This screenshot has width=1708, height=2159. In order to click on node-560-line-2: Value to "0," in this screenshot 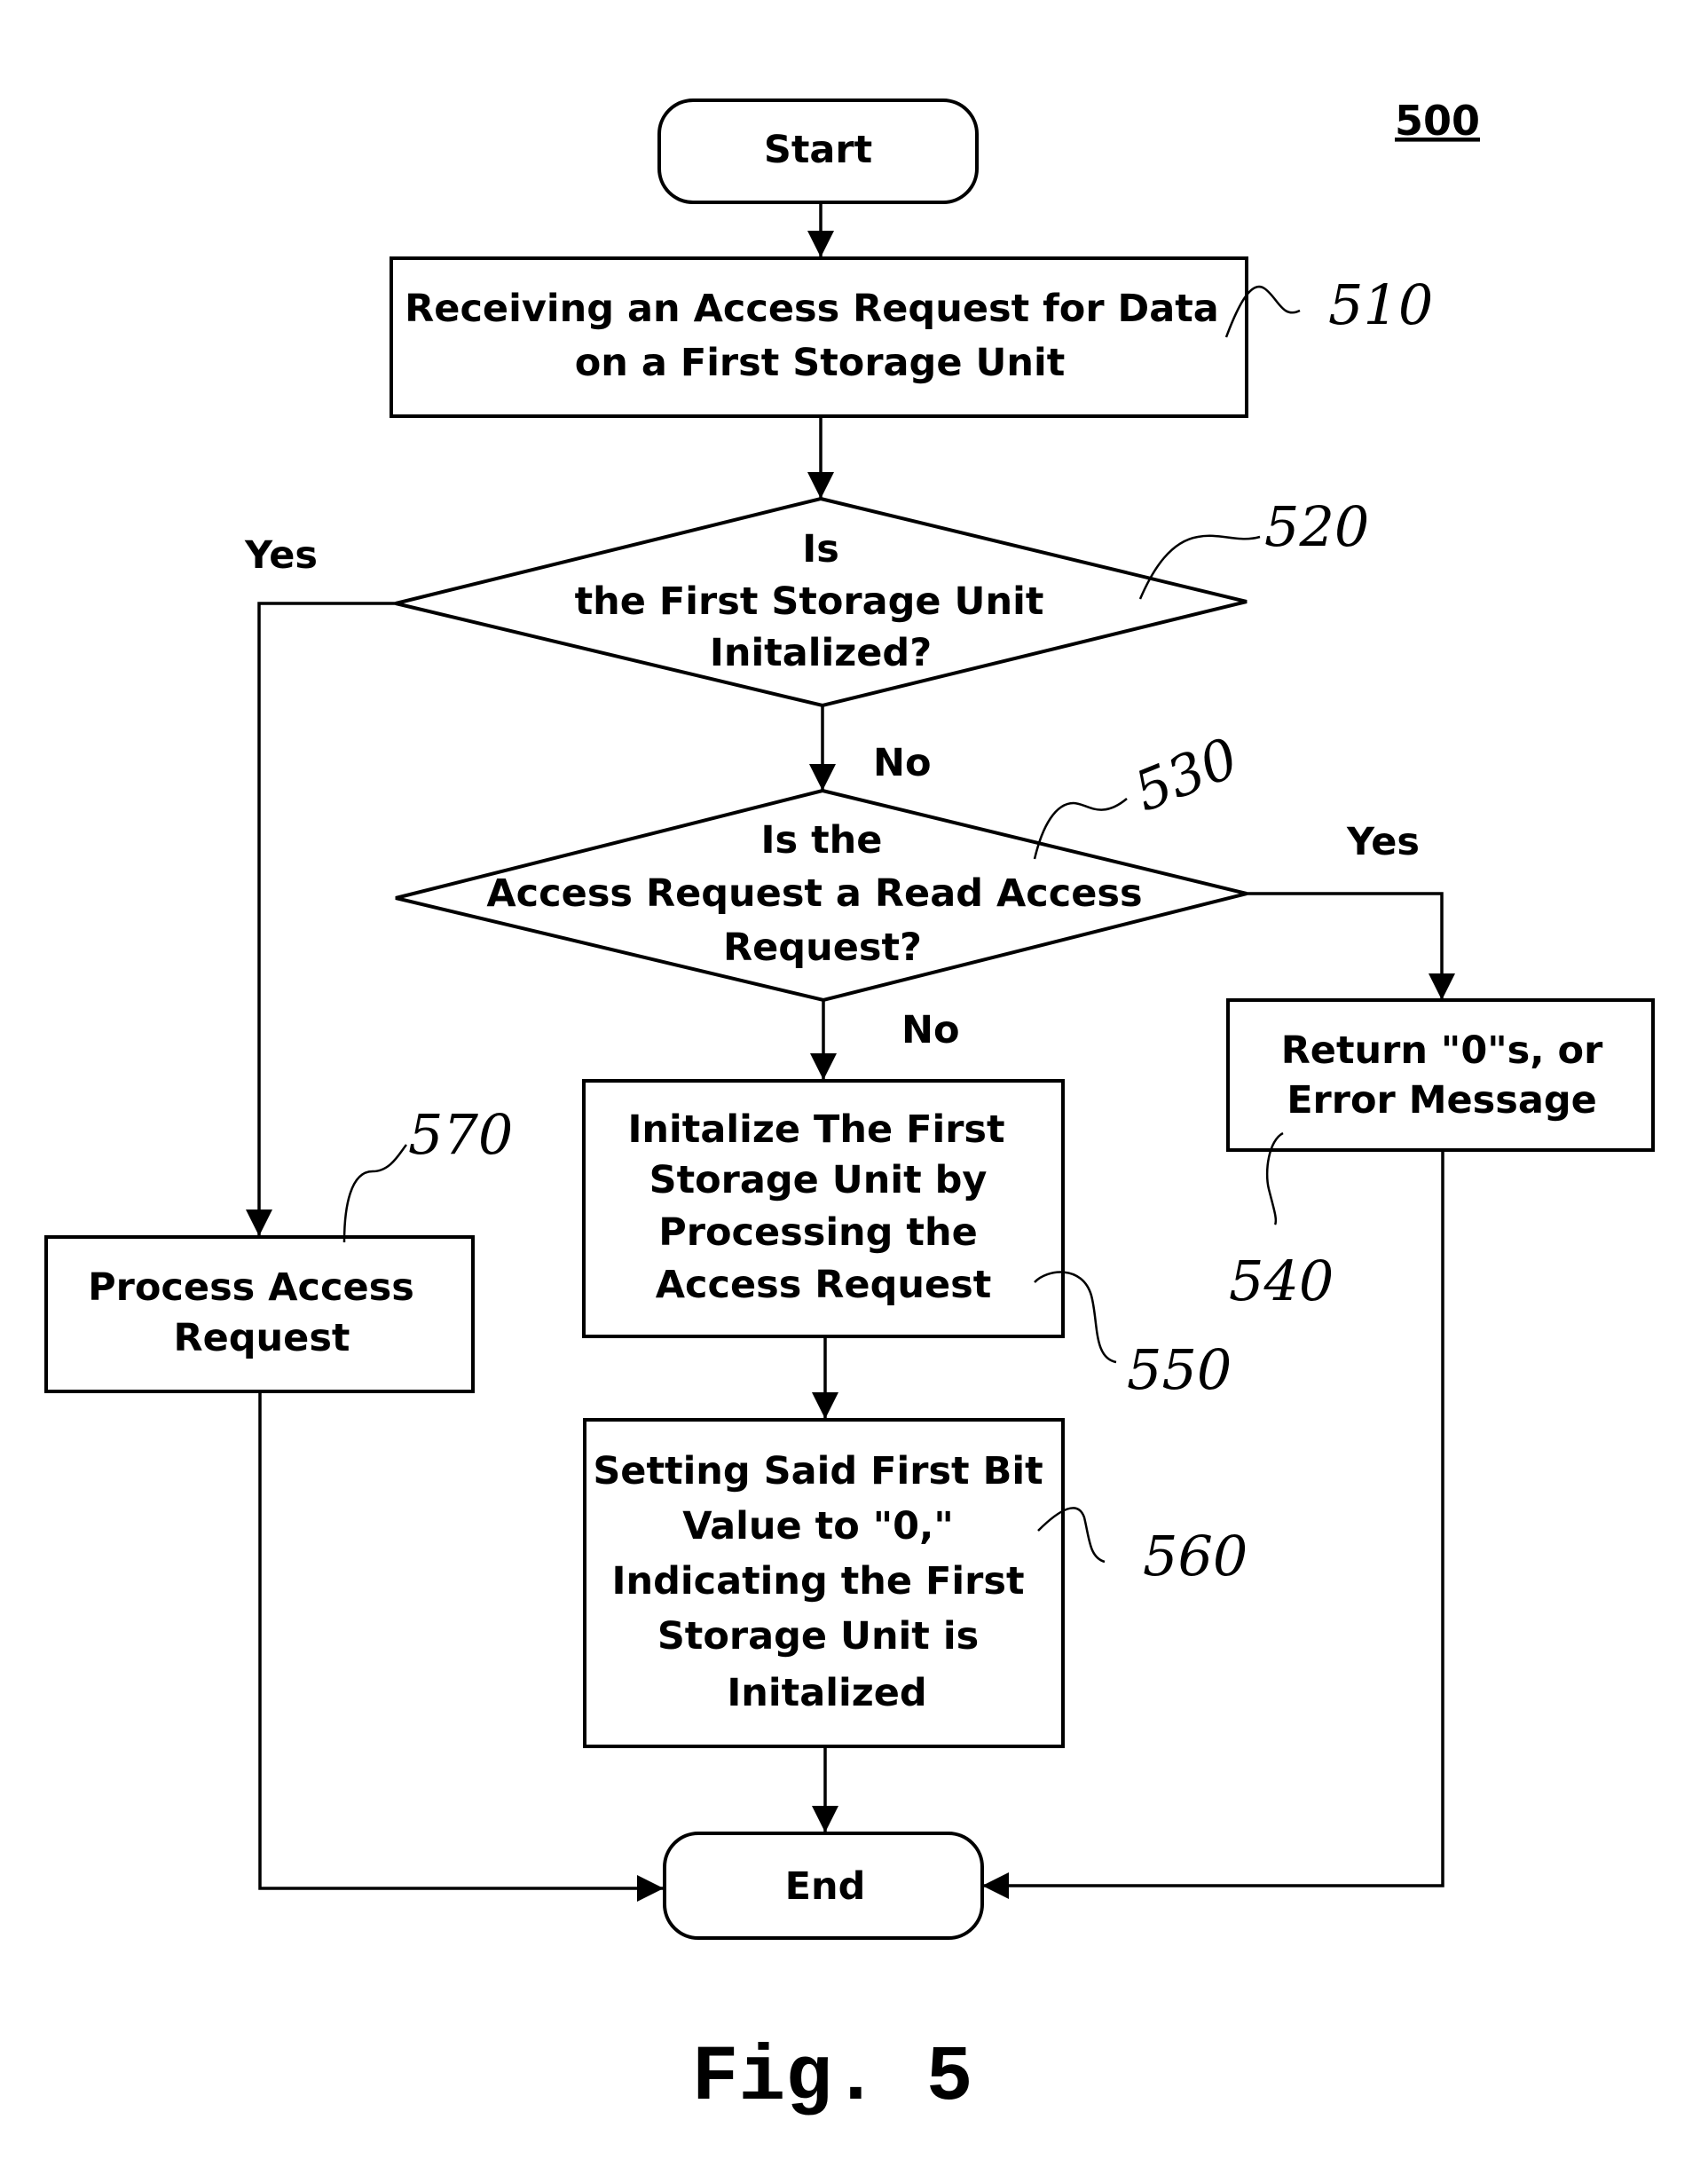, I will do `click(818, 1526)`.